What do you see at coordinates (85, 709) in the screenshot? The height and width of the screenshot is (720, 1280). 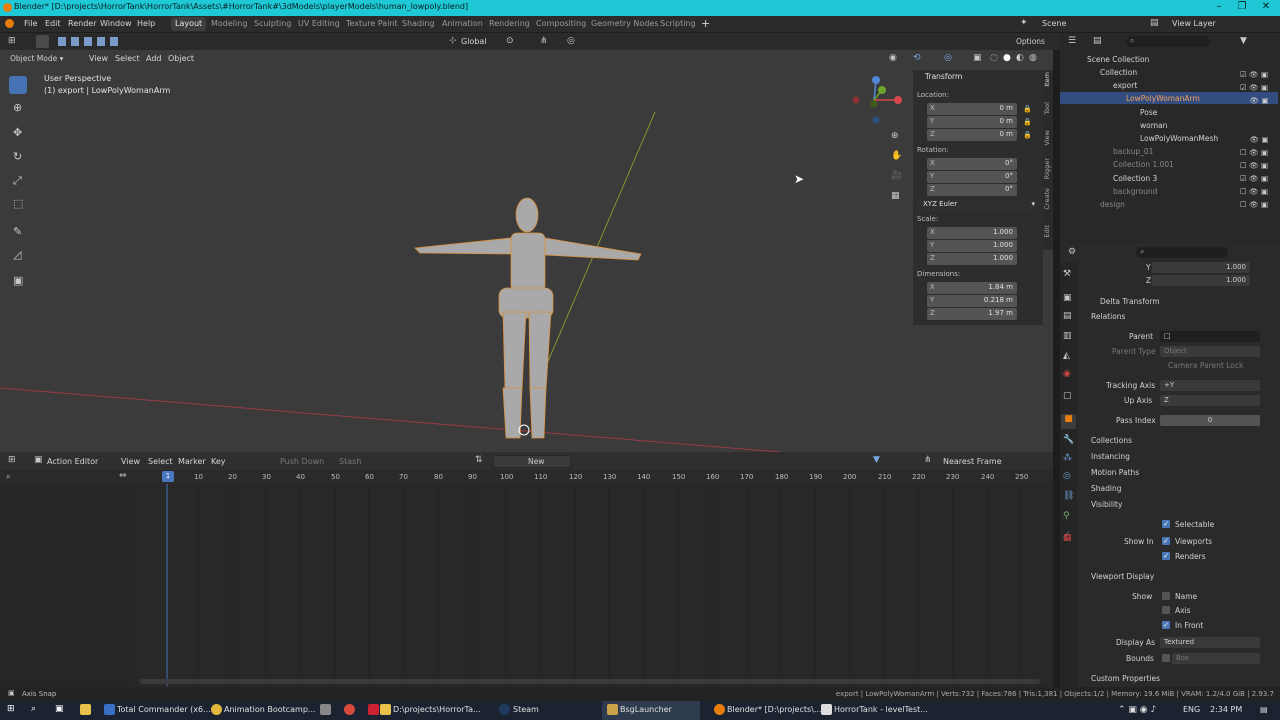 I see `explorer-icon` at bounding box center [85, 709].